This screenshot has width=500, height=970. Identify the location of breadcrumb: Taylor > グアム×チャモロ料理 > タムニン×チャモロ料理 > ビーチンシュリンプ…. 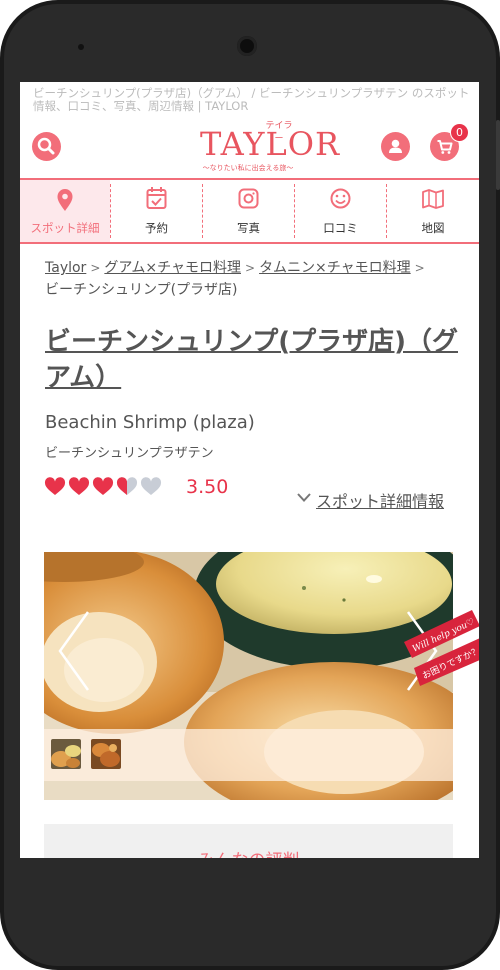
(255, 279).